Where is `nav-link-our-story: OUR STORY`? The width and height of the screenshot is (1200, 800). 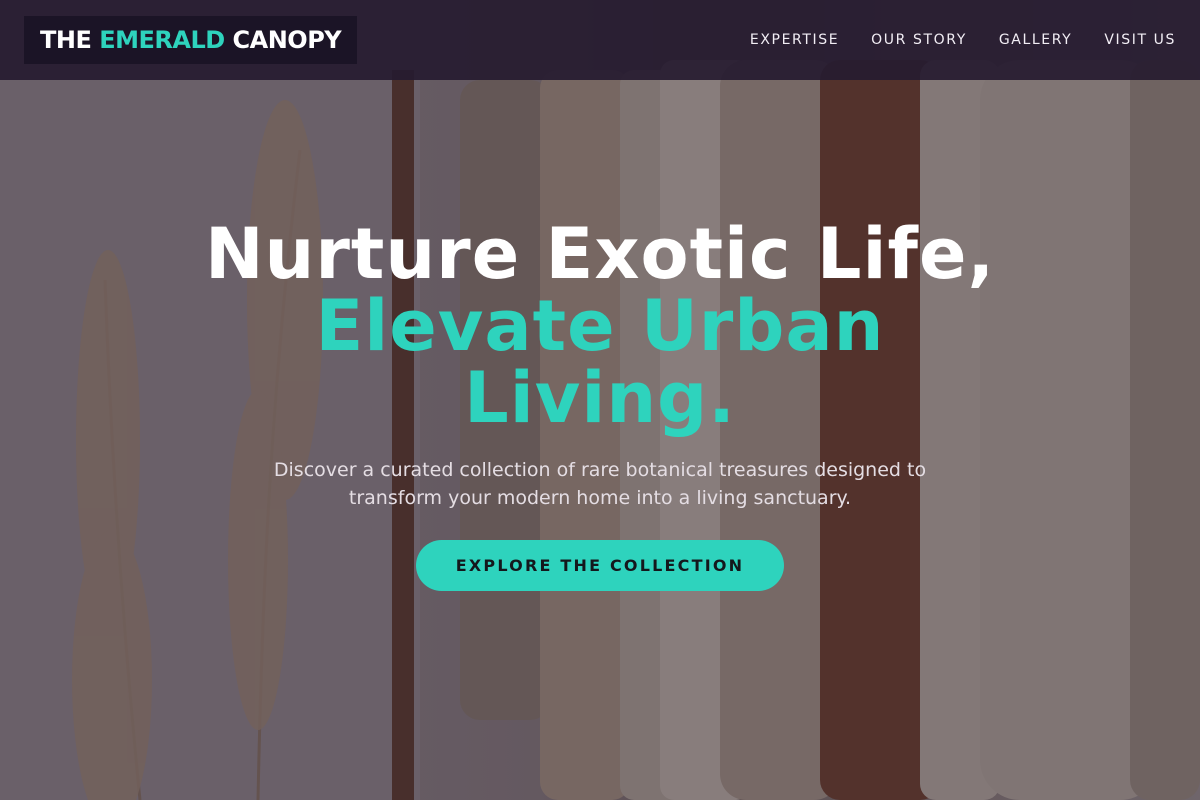
nav-link-our-story: OUR STORY is located at coordinates (919, 40).